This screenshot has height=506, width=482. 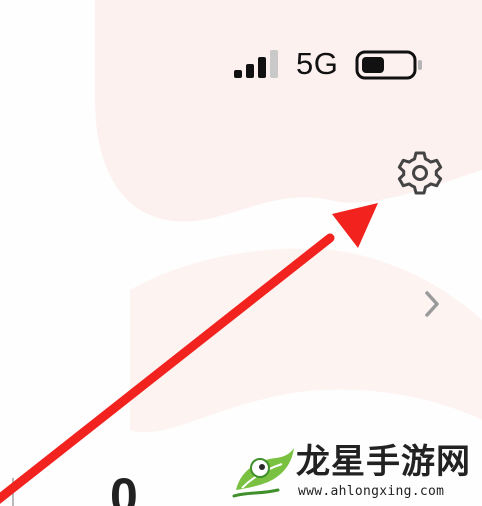 What do you see at coordinates (13, 492) in the screenshot?
I see `left-edge-divider` at bounding box center [13, 492].